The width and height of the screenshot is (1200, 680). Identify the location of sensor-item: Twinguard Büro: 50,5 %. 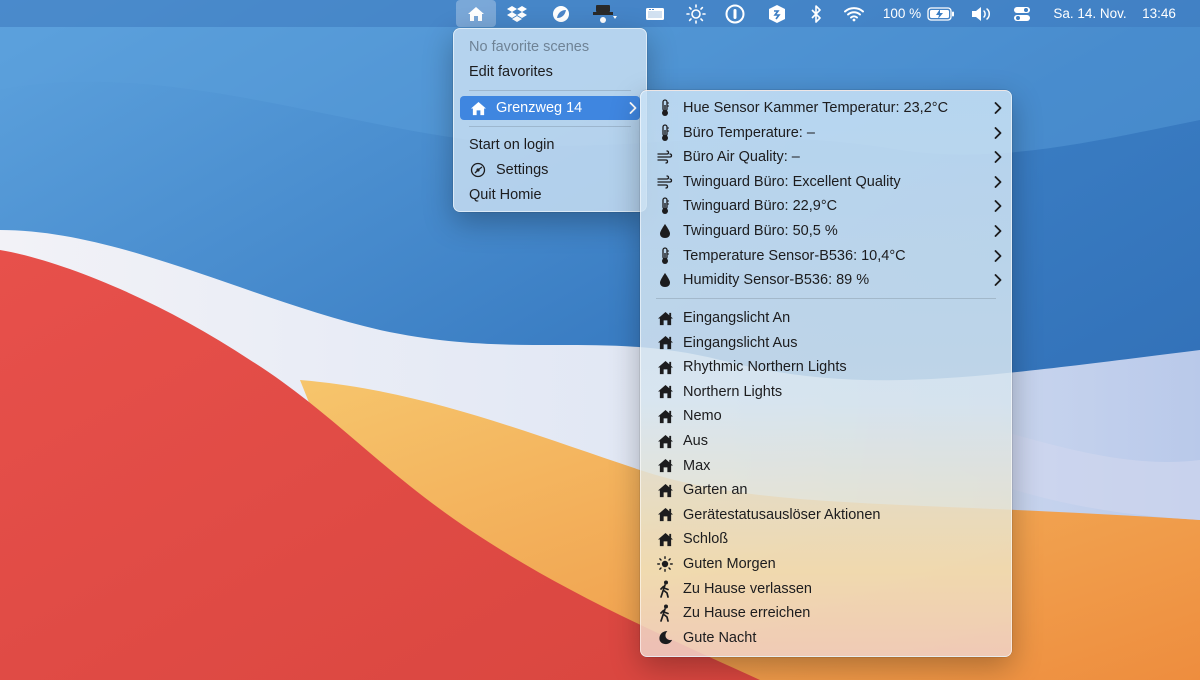
(826, 231).